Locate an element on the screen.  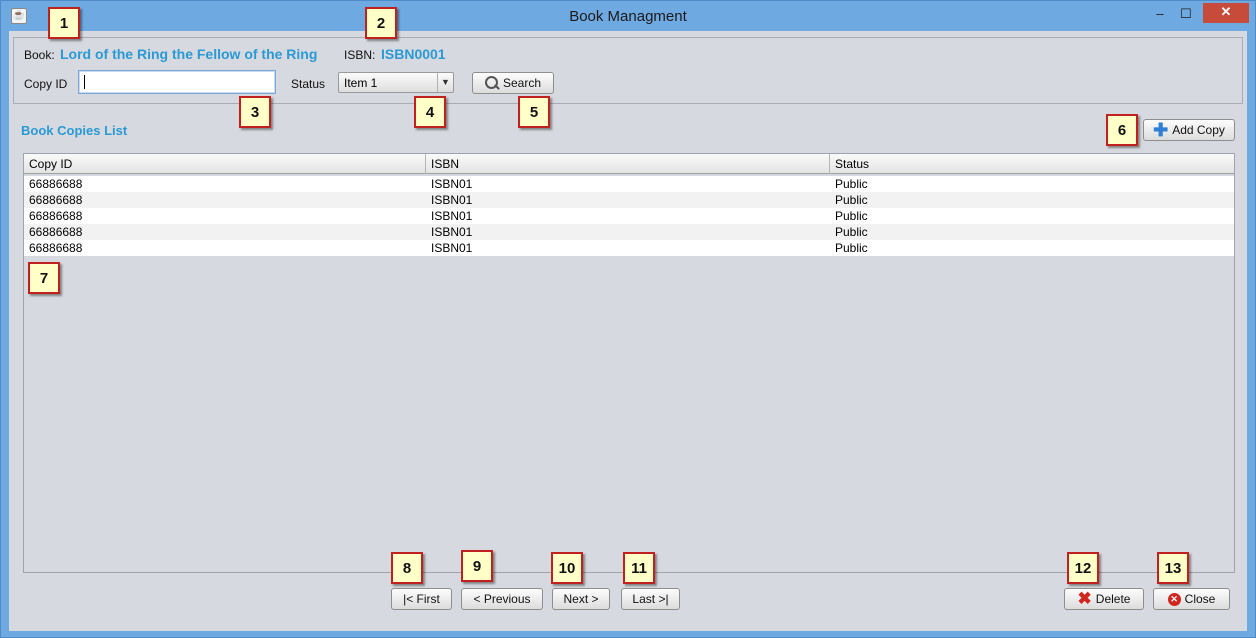
callout-11: 11 is located at coordinates (639, 568).